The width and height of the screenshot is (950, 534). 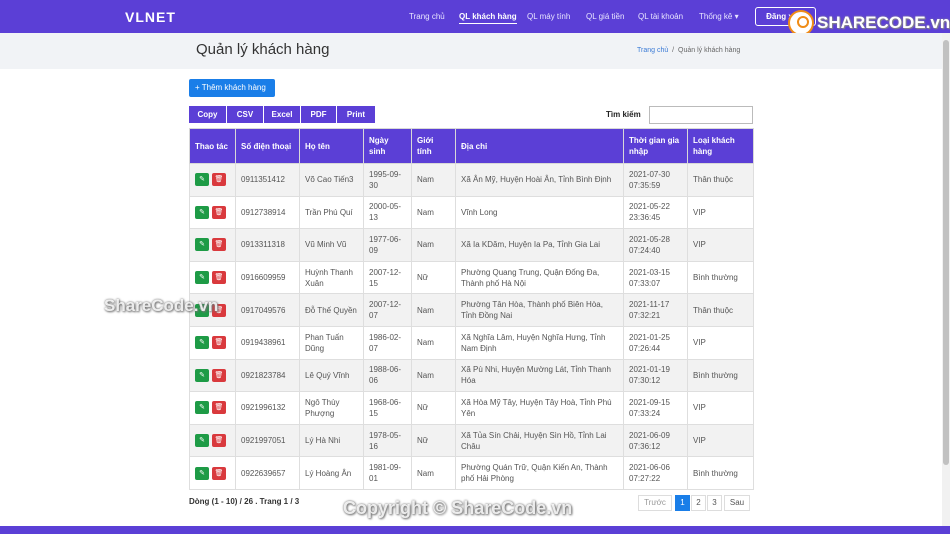 What do you see at coordinates (387, 440) in the screenshot?
I see `cell-birthdate: 1978-05-16` at bounding box center [387, 440].